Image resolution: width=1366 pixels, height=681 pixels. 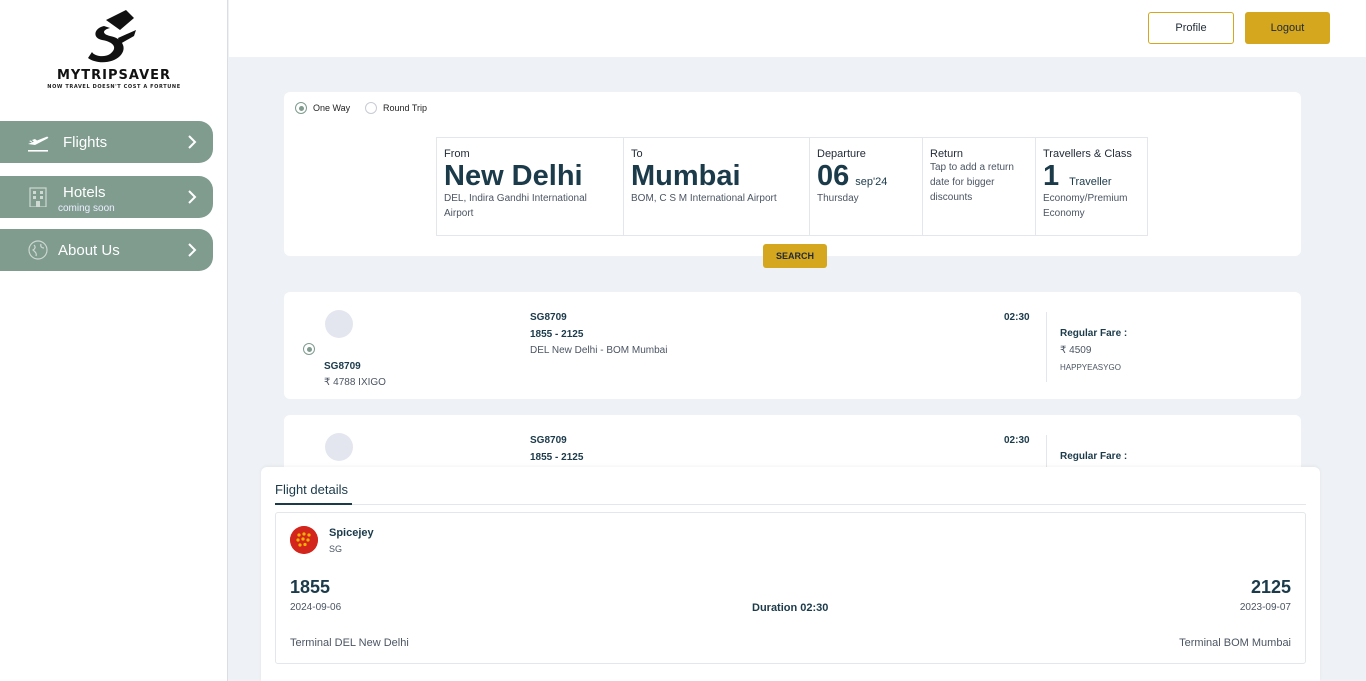 I want to click on travellers-unit: Traveller, so click(x=1090, y=182).